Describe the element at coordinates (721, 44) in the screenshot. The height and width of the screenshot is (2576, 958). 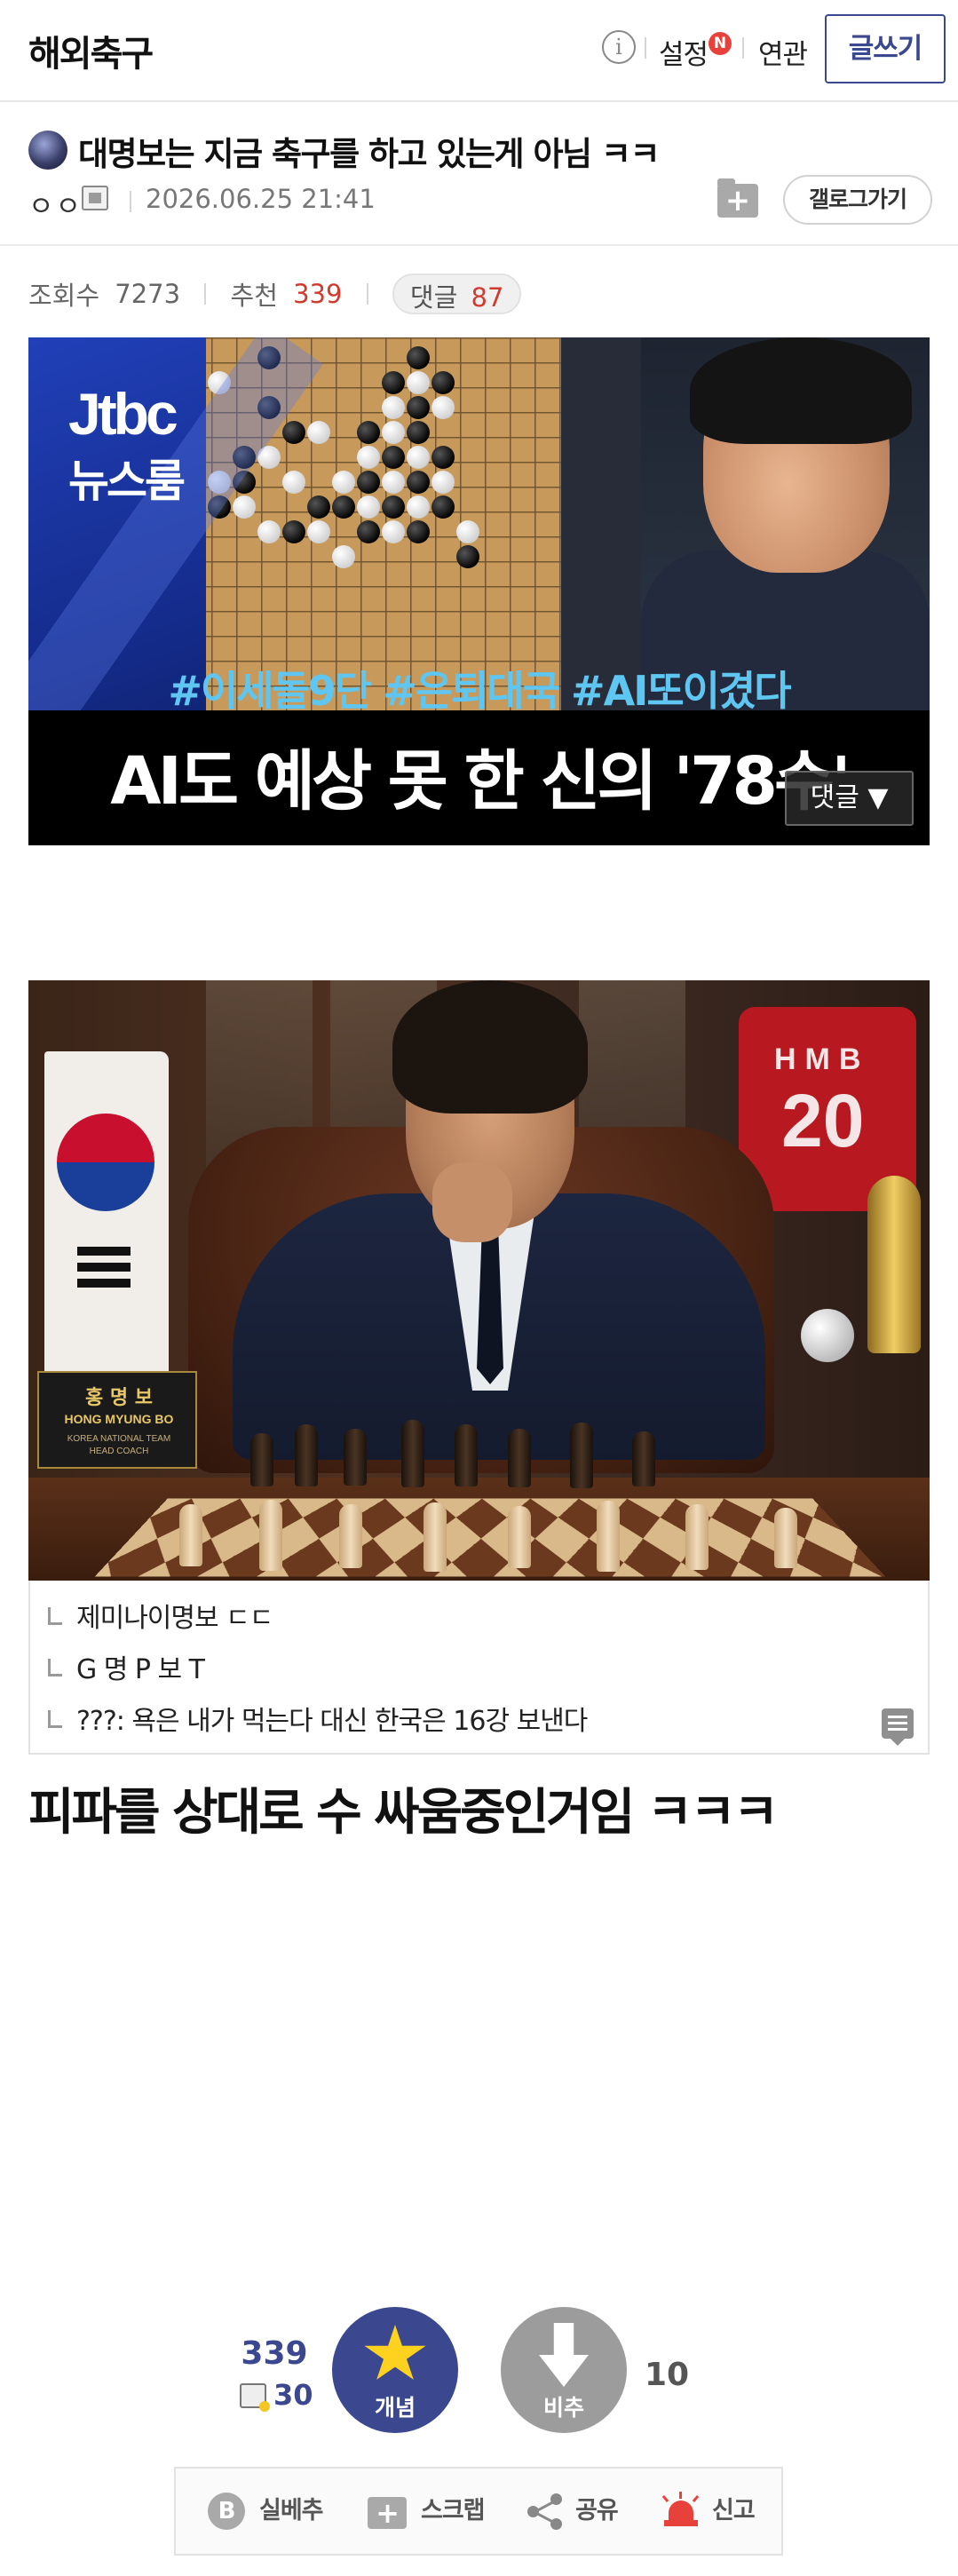
I see `new-badge: N` at that location.